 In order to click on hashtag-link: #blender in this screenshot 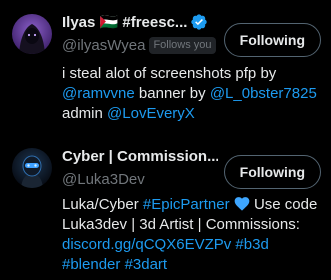, I will do `click(91, 264)`.